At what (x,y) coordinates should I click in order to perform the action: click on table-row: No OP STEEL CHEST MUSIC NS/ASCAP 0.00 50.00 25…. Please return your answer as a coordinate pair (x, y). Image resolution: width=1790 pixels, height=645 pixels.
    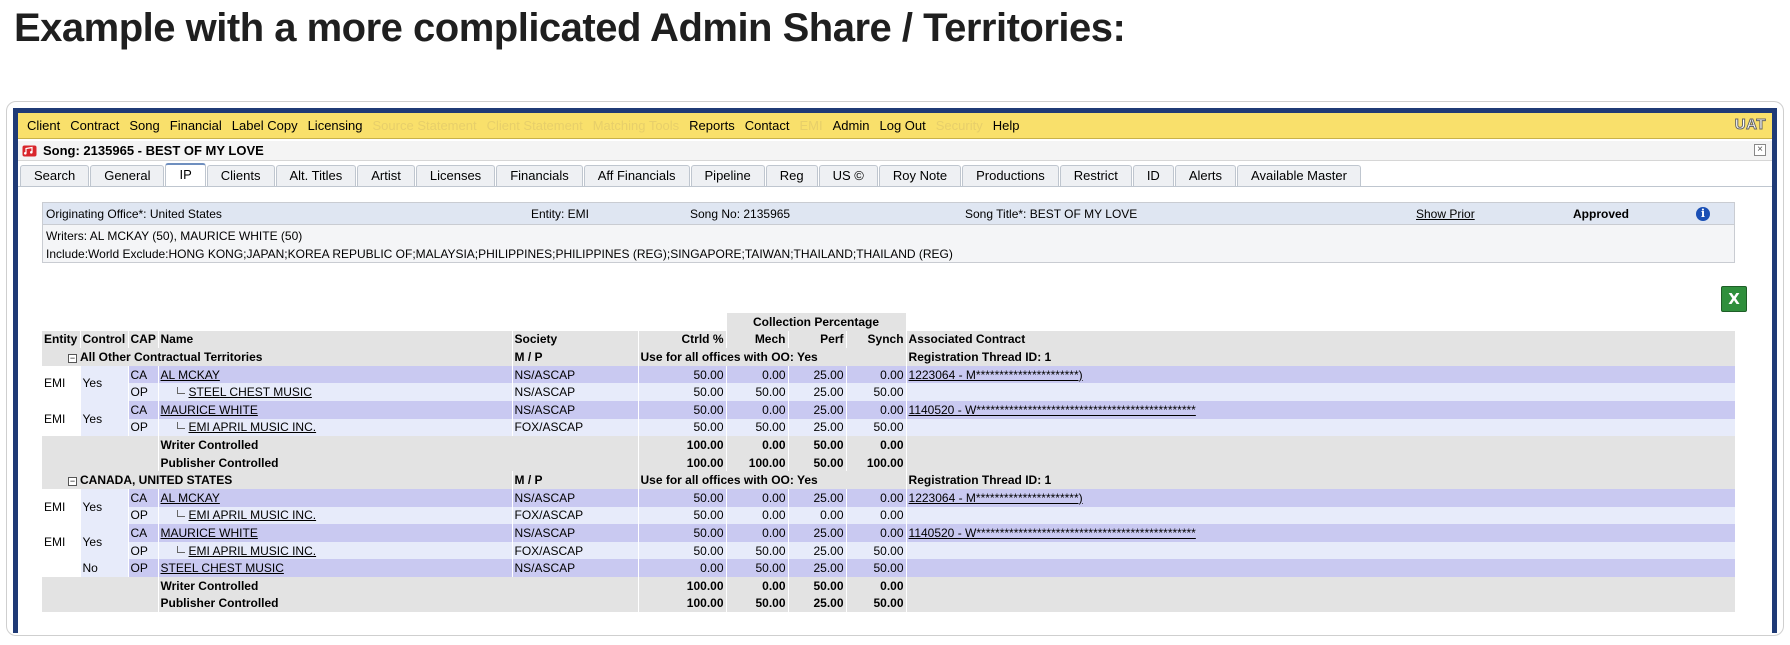
    Looking at the image, I should click on (889, 568).